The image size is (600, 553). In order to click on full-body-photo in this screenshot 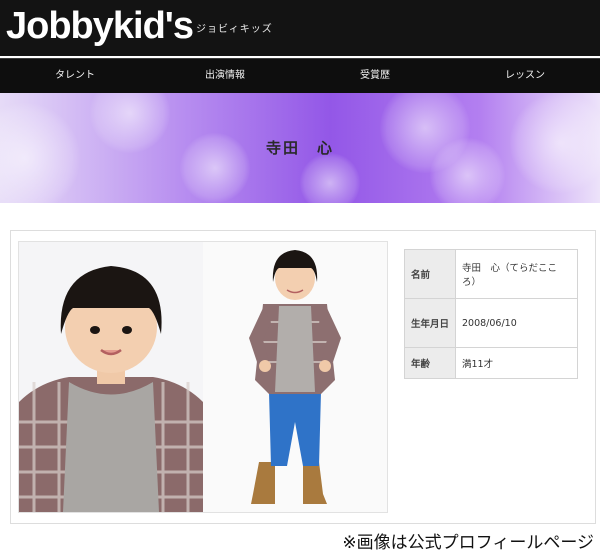, I will do `click(295, 377)`.